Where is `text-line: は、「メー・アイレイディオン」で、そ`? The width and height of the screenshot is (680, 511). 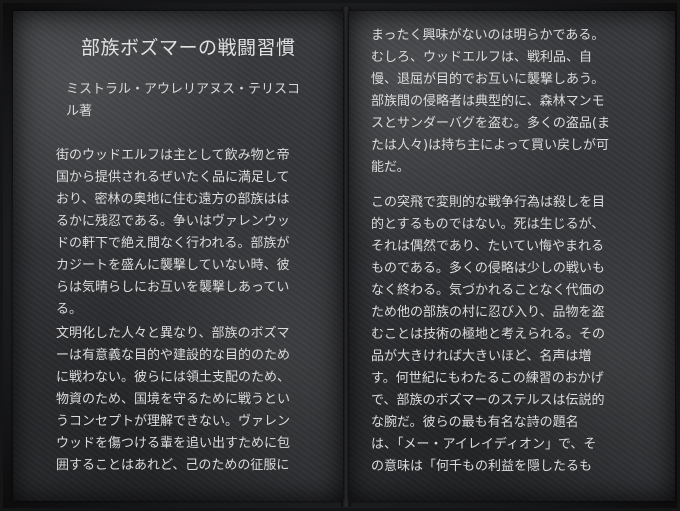
text-line: は、「メー・アイレイディオン」で、そ is located at coordinates (484, 444).